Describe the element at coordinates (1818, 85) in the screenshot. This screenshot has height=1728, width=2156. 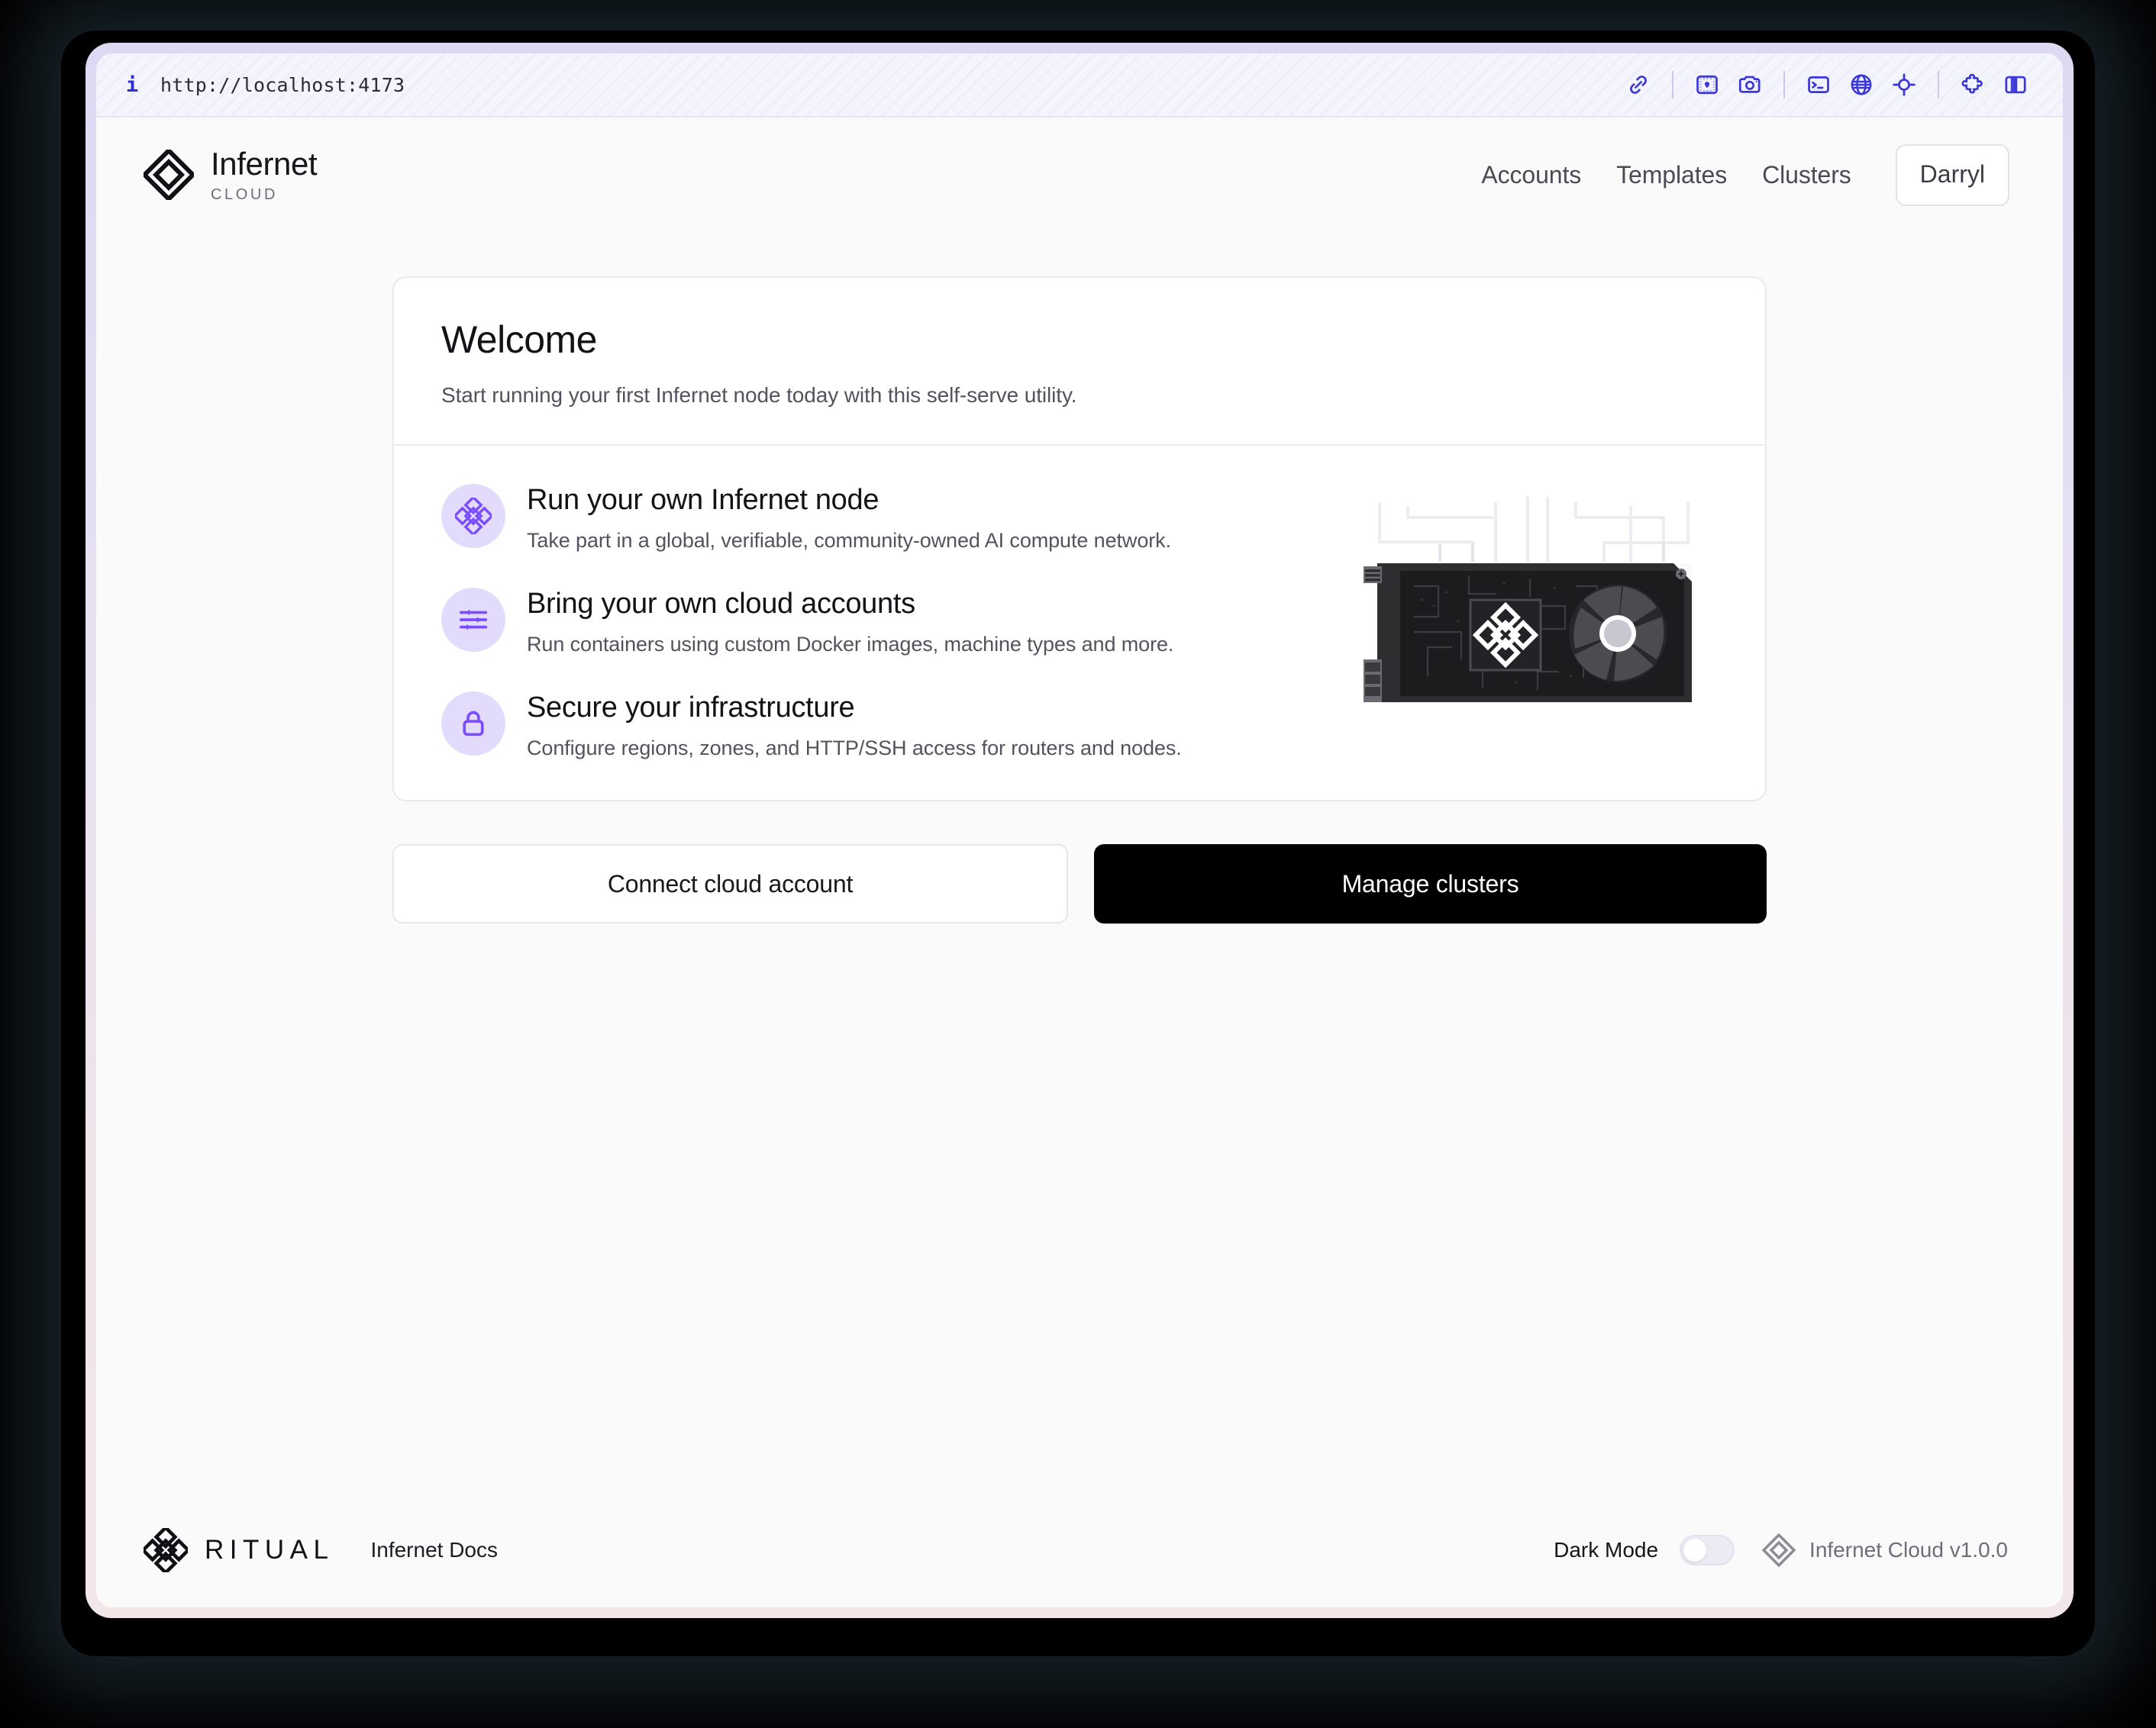
I see `terminal-icon` at that location.